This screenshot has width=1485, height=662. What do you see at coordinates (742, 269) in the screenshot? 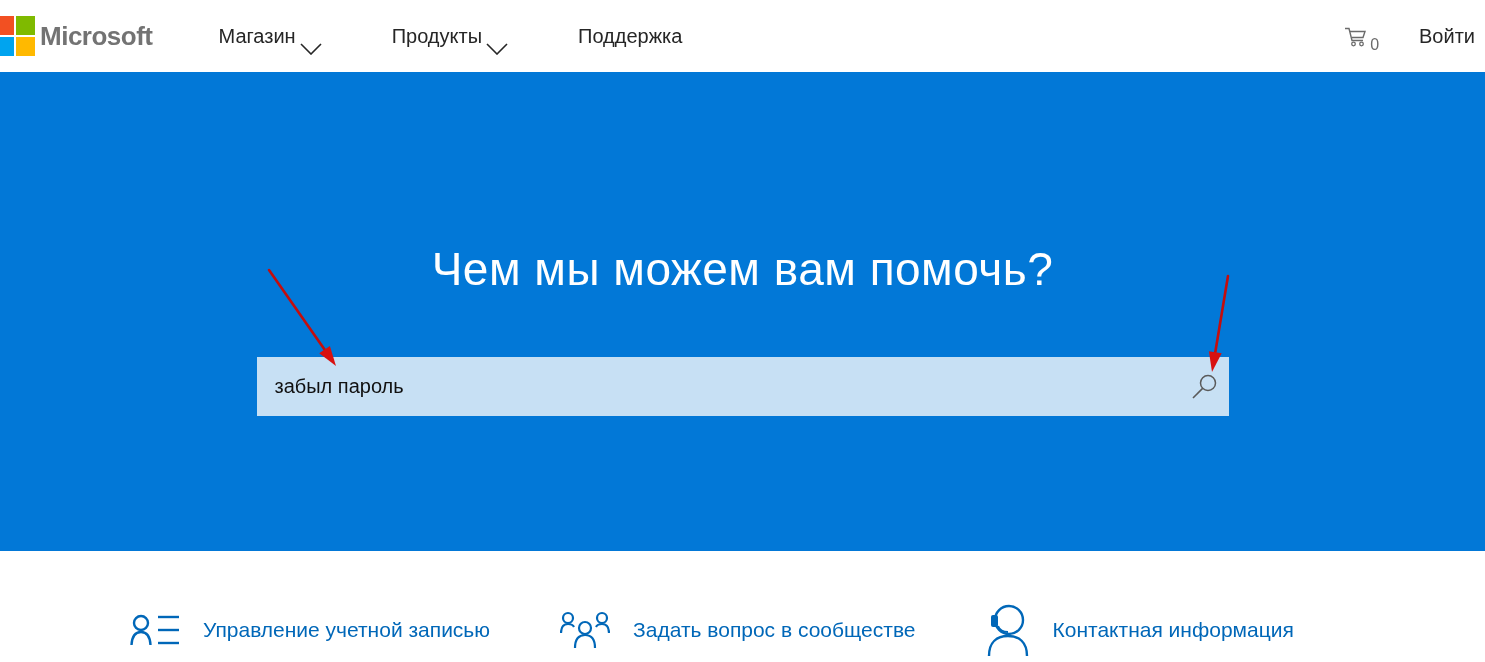
I see `page-heading: Чем мы можем вам помочь?` at bounding box center [742, 269].